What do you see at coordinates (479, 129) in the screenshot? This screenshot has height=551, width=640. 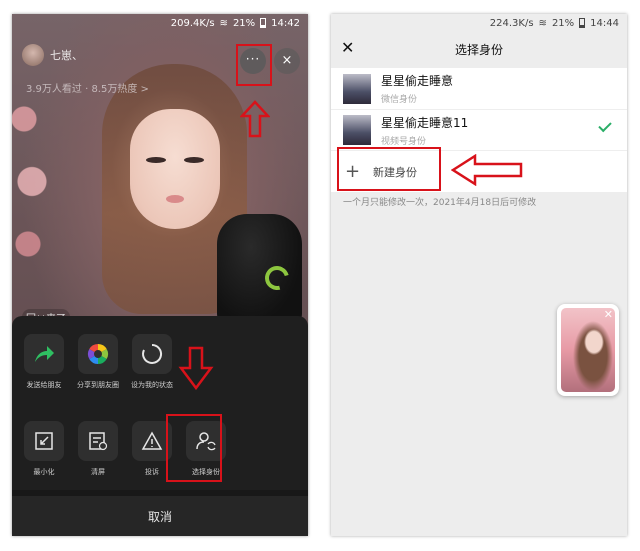 I see `identity-row: 星星偷走睡意11 视频号身份` at bounding box center [479, 129].